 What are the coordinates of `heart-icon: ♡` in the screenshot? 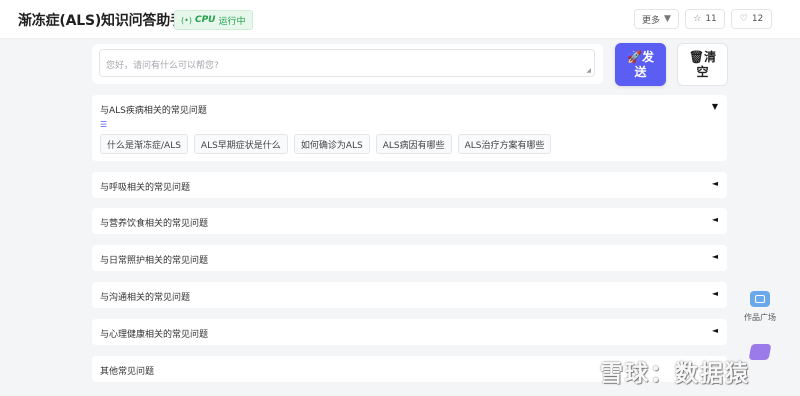 It's located at (743, 19).